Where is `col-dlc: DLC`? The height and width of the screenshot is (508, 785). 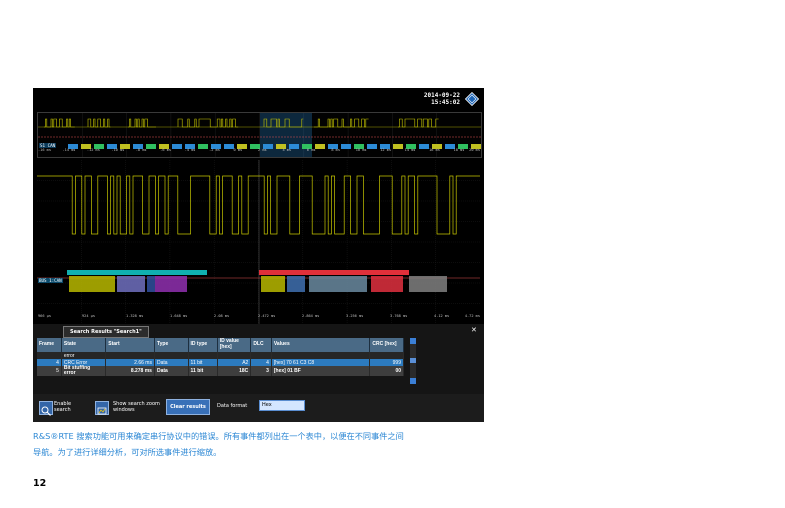
col-dlc: DLC is located at coordinates (261, 345).